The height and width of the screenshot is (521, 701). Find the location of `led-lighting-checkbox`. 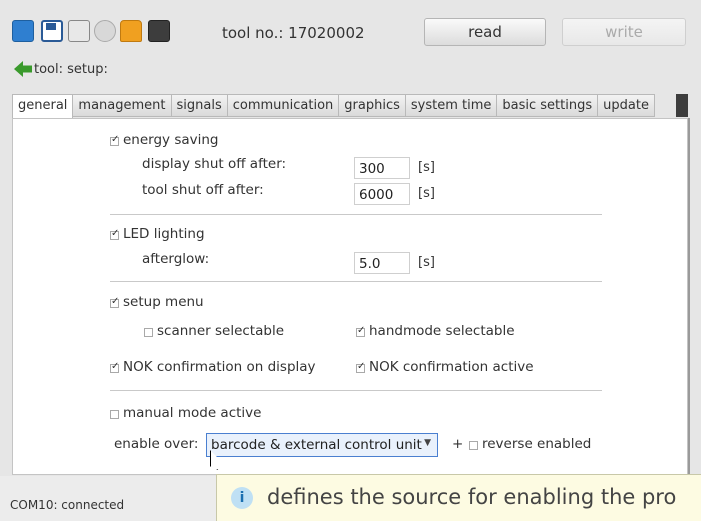

led-lighting-checkbox is located at coordinates (114, 234).